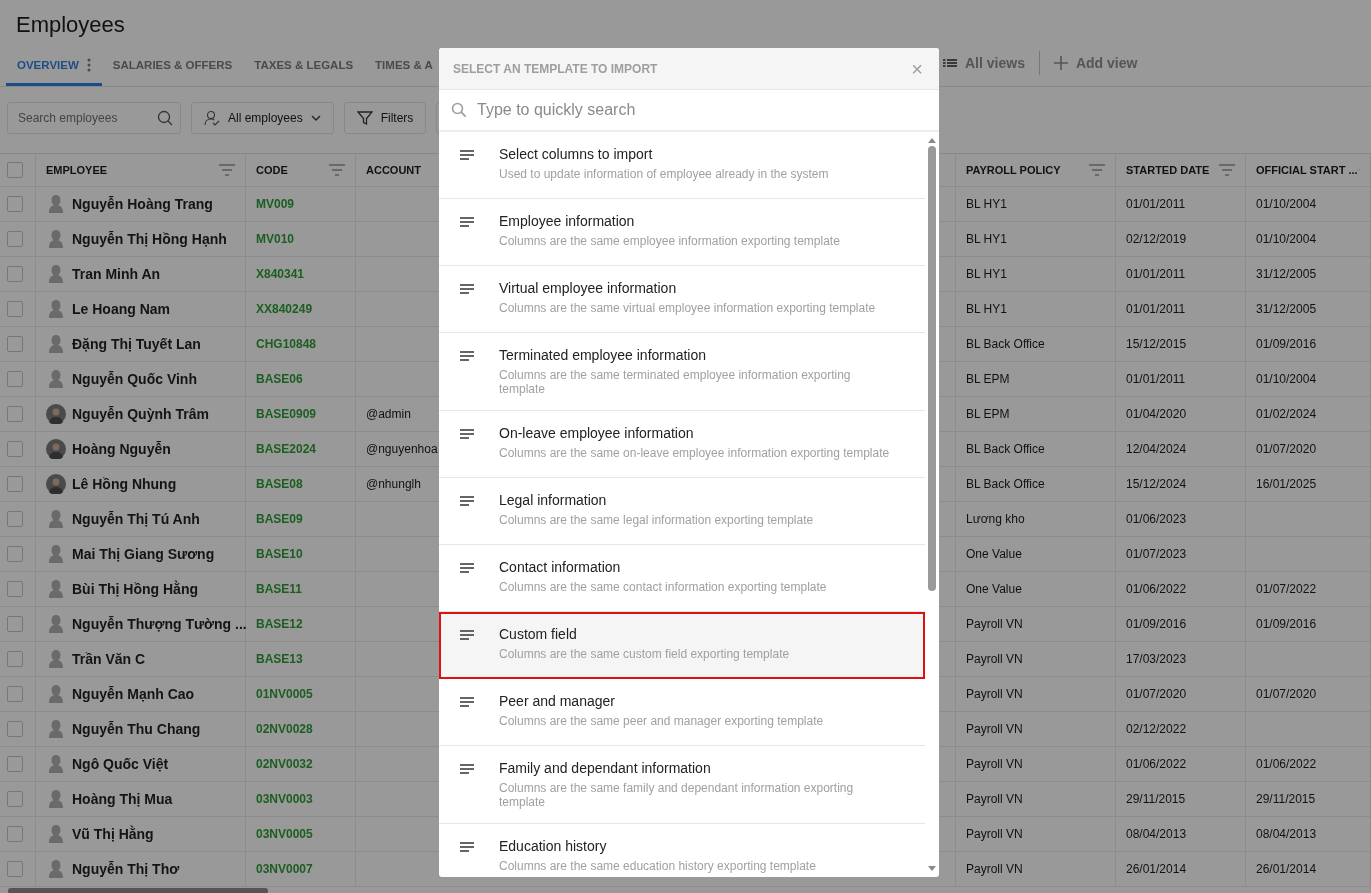  I want to click on table-cell: 02/12/2019, so click(1156, 239).